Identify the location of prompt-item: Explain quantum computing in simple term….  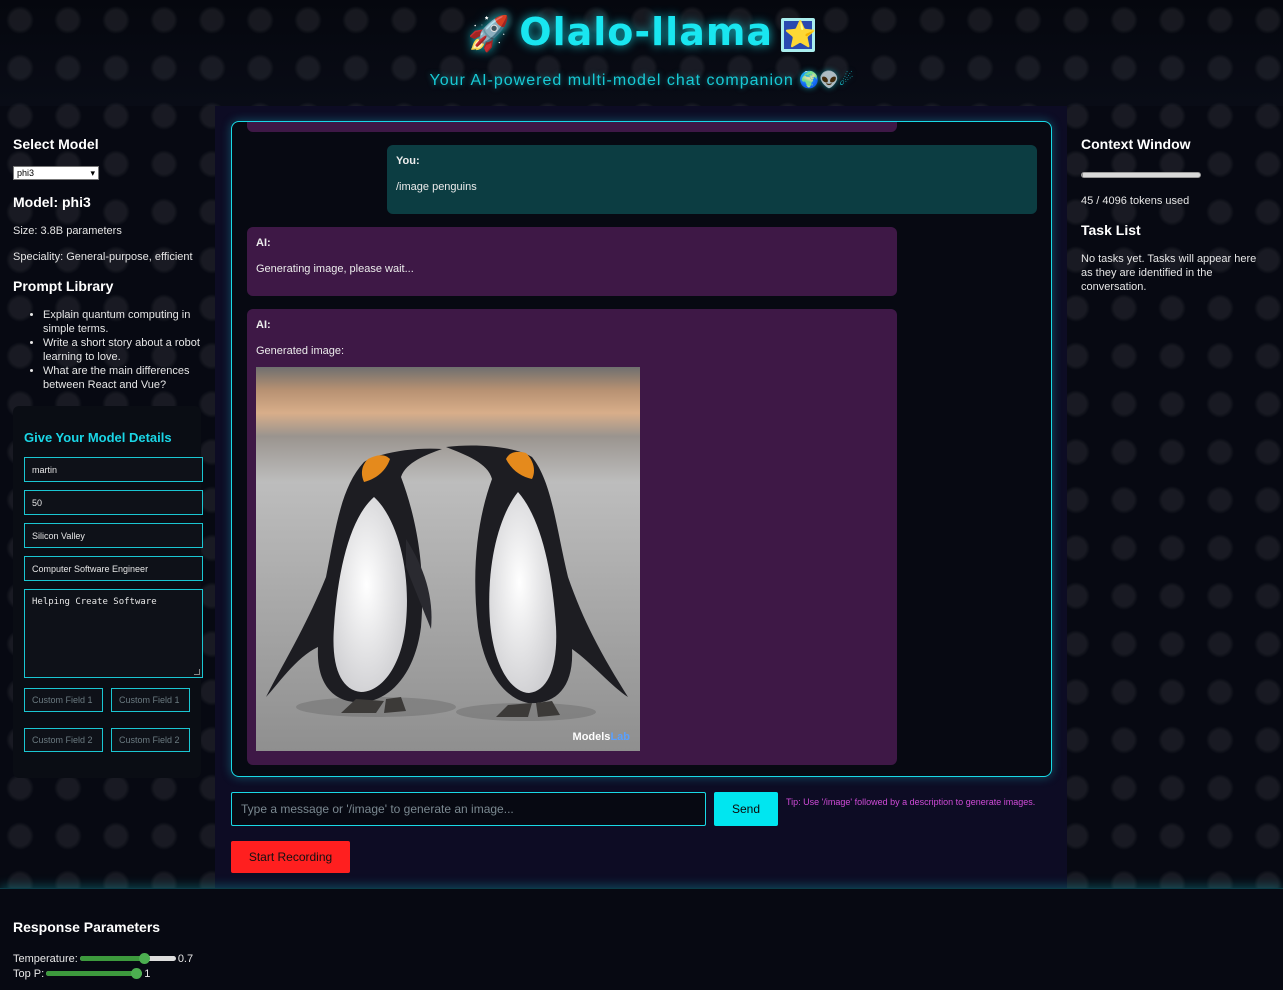
(122, 322).